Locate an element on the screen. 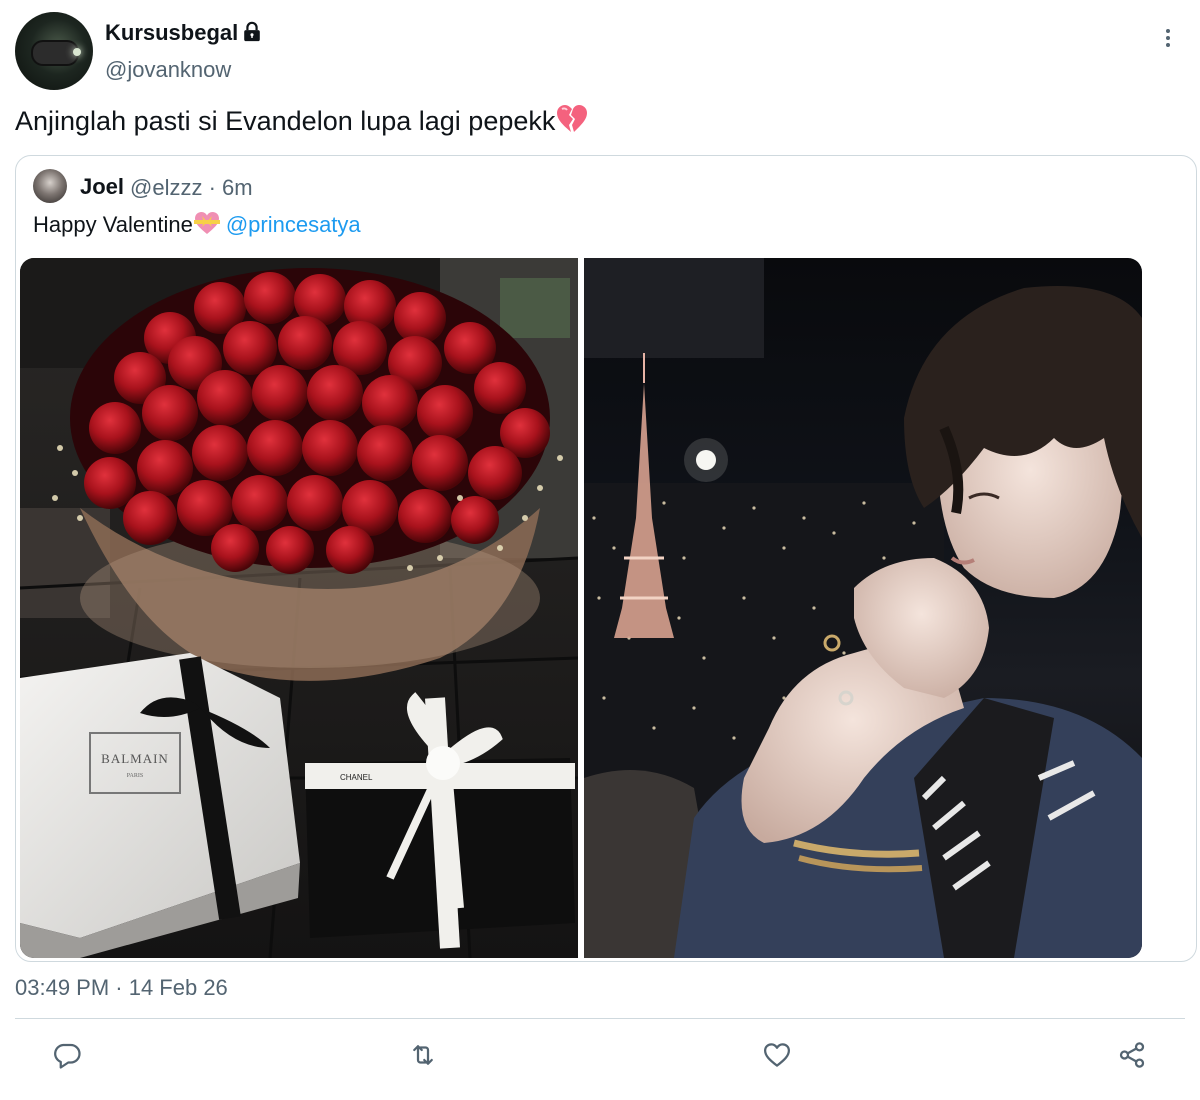 This screenshot has width=1200, height=1100. divider is located at coordinates (600, 1018).